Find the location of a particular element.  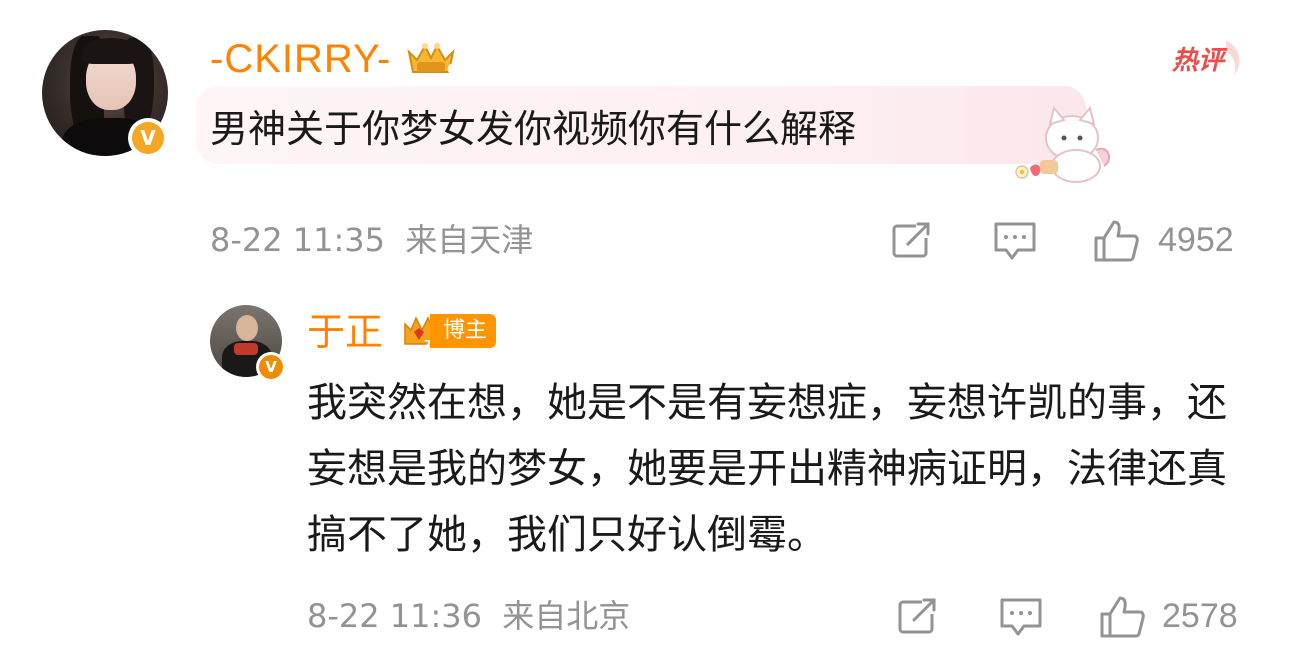

username: -CKIRRY- is located at coordinates (300, 59).